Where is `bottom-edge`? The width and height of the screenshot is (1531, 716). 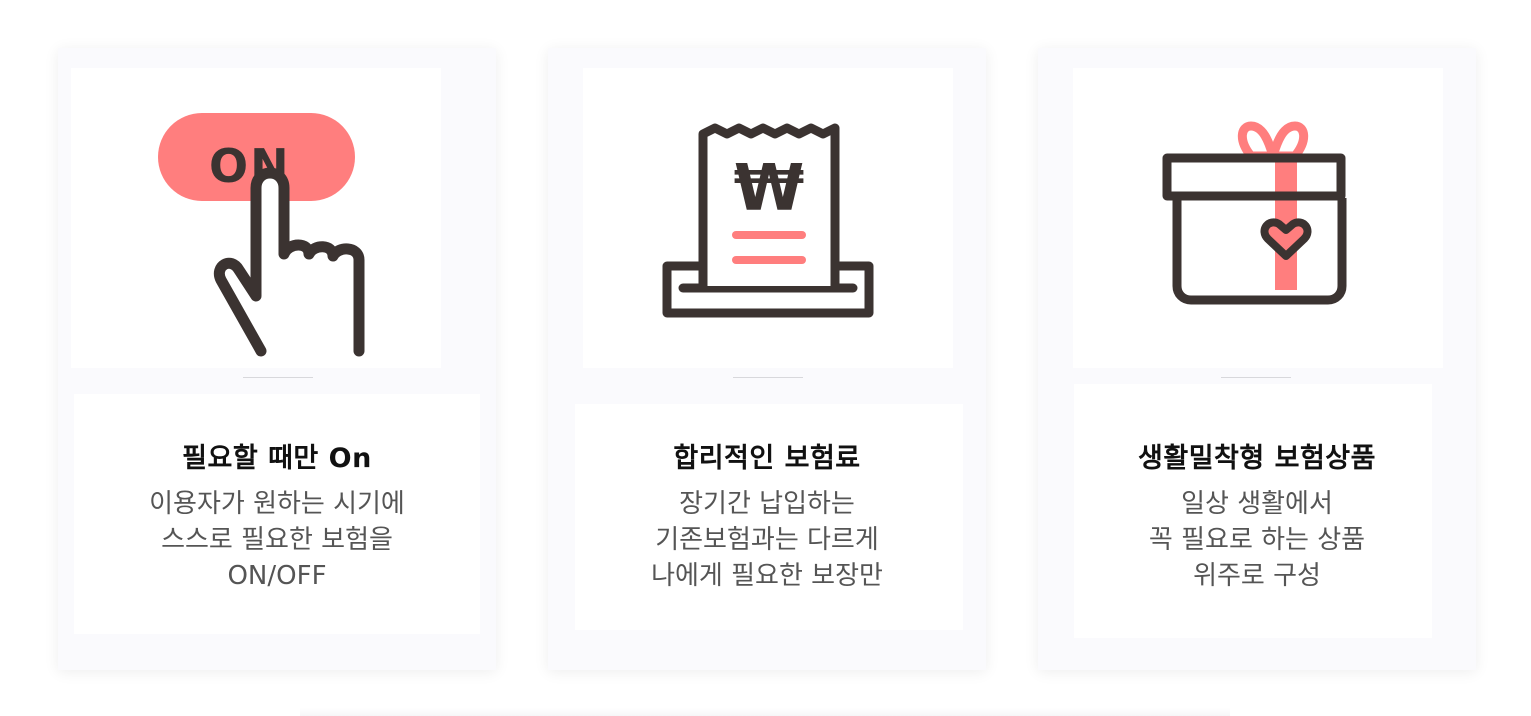 bottom-edge is located at coordinates (765, 712).